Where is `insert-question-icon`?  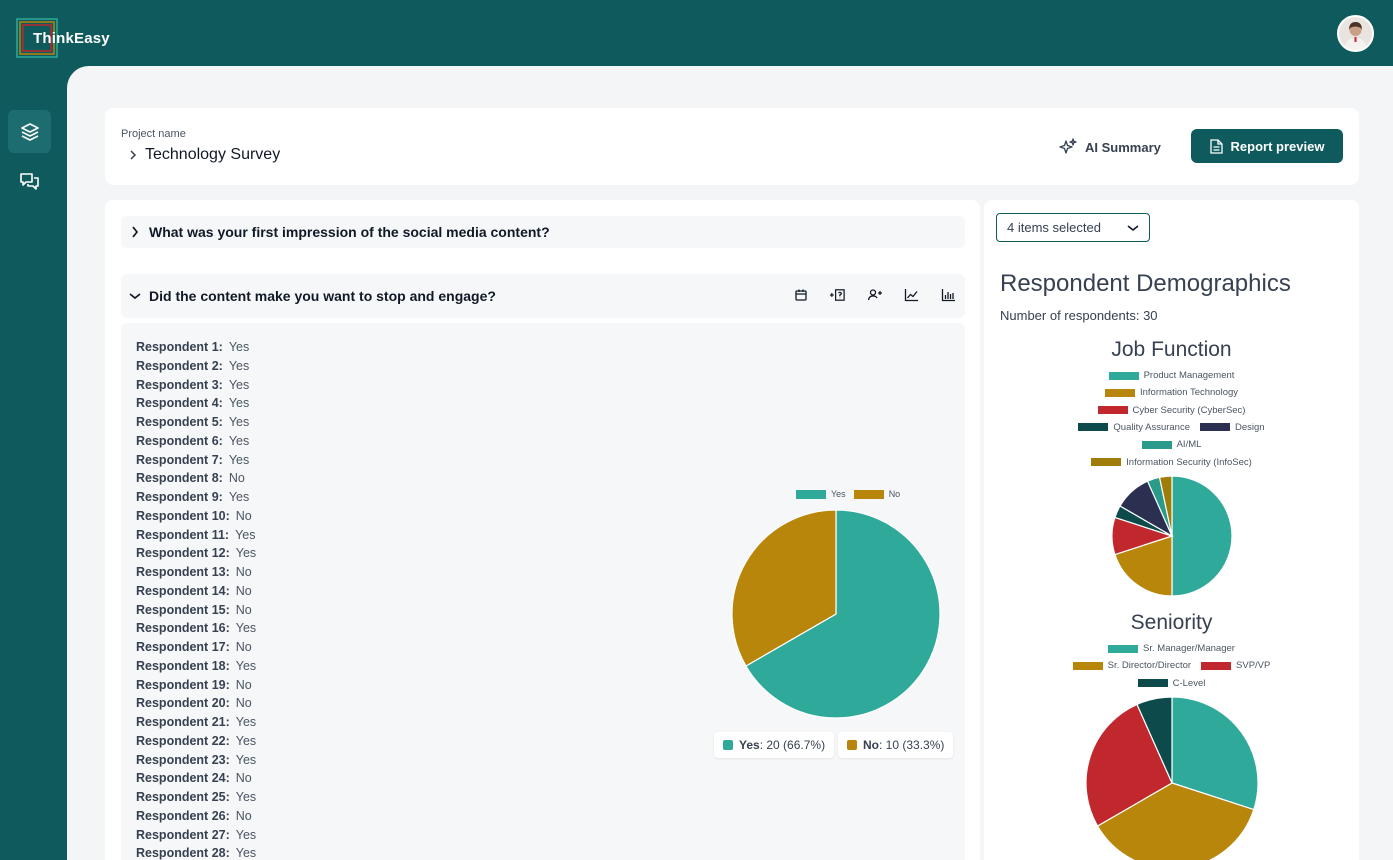
insert-question-icon is located at coordinates (837, 294).